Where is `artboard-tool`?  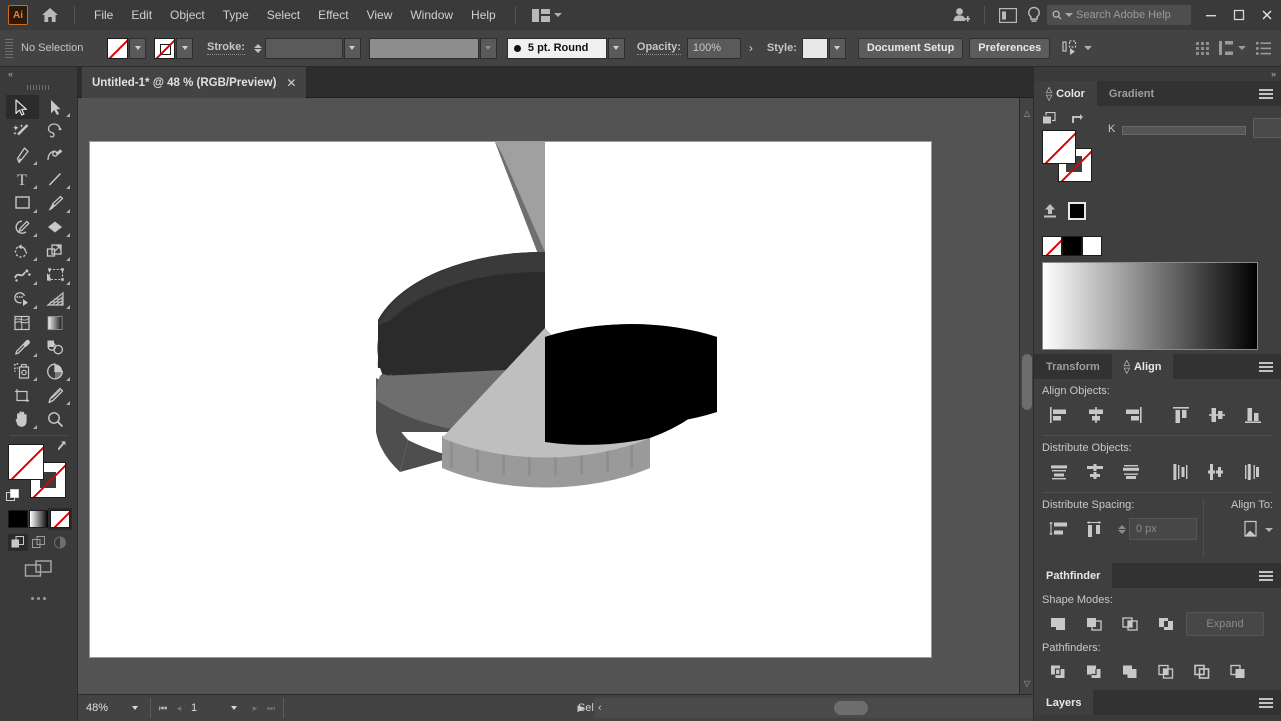
artboard-tool is located at coordinates (22, 395).